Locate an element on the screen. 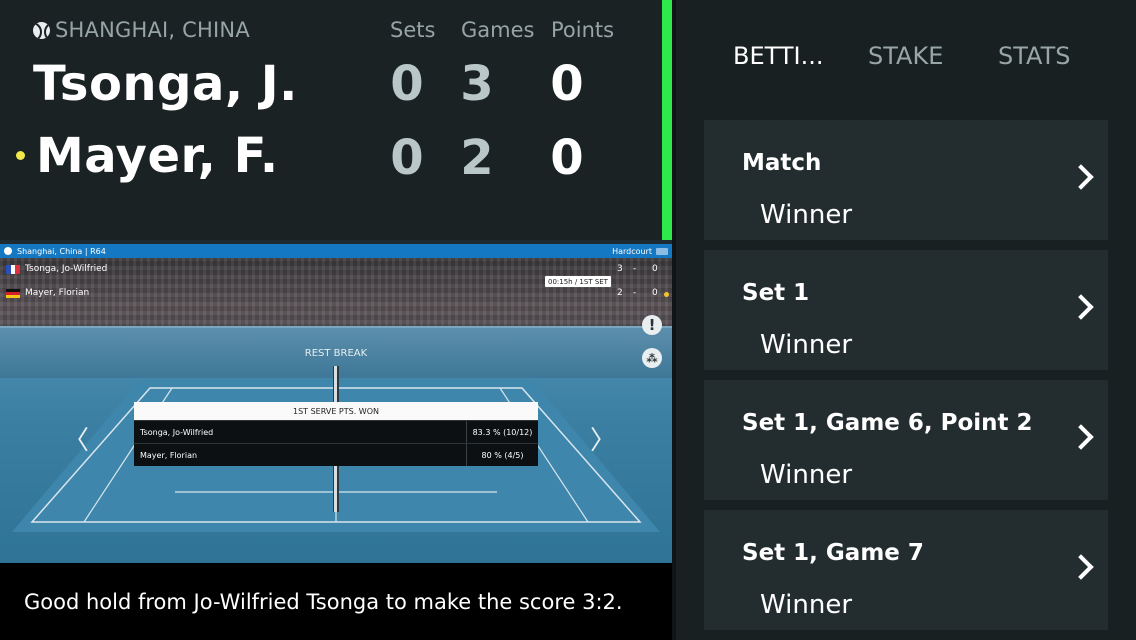 The image size is (1136, 640). player-1-name: Tsonga, J. is located at coordinates (165, 84).